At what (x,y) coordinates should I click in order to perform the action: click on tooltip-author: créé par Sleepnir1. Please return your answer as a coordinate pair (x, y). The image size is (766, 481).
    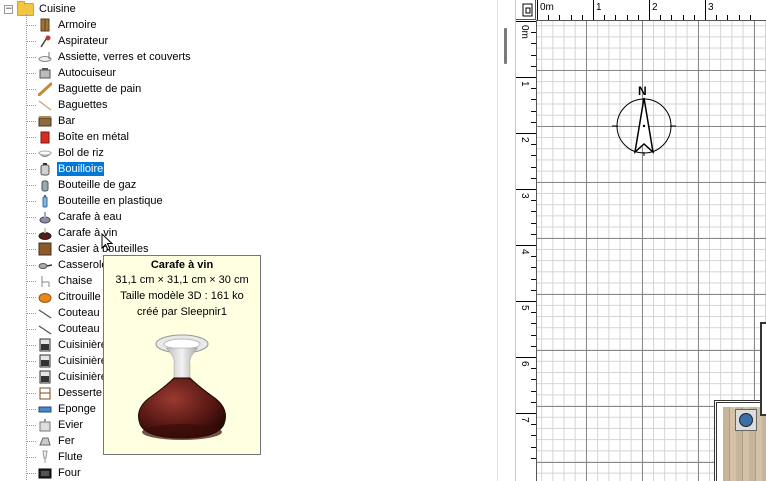
    Looking at the image, I should click on (182, 312).